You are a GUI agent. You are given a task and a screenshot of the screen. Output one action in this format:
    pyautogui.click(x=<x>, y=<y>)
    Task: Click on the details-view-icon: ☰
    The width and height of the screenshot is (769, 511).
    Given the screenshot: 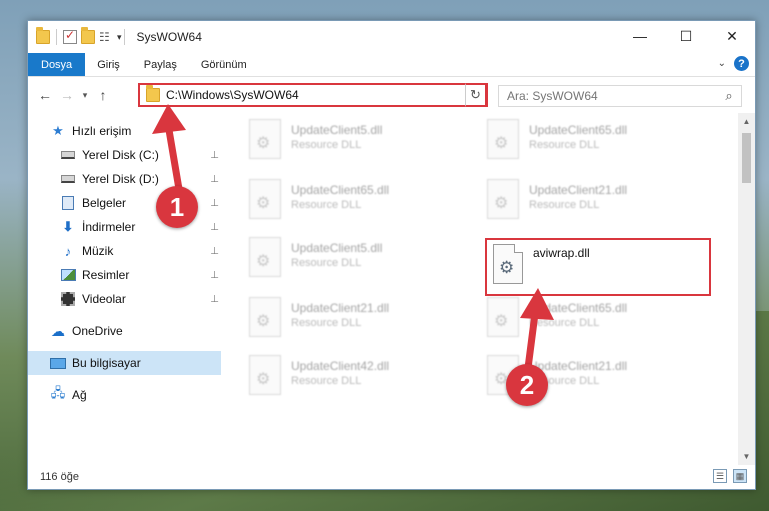 What is the action you would take?
    pyautogui.click(x=720, y=476)
    